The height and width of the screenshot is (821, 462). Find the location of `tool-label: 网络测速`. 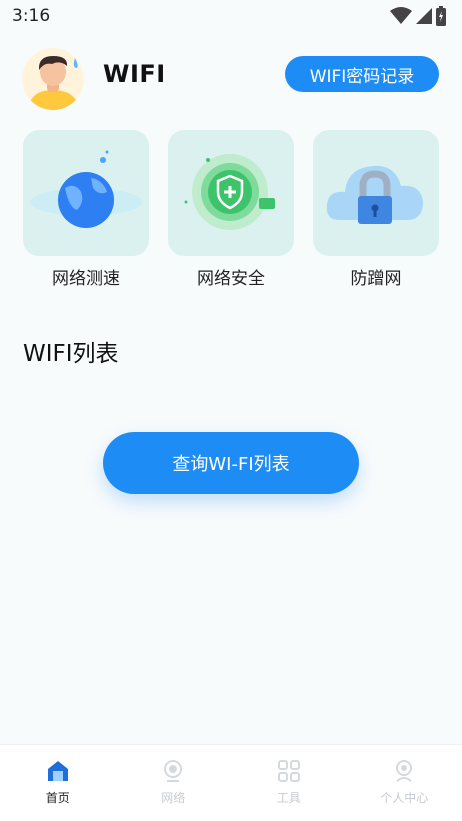

tool-label: 网络测速 is located at coordinates (86, 279).